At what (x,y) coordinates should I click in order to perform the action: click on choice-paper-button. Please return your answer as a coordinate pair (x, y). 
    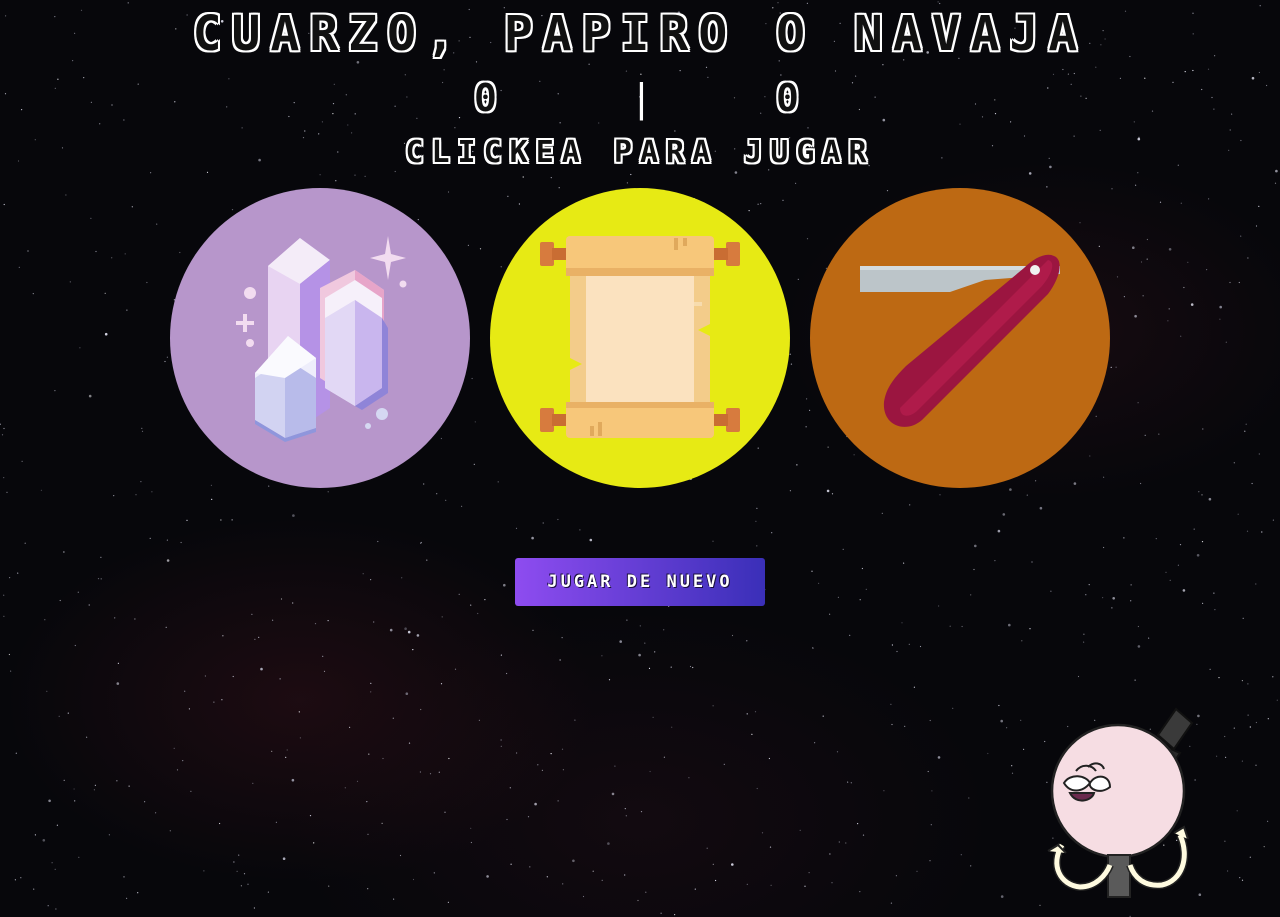
    Looking at the image, I should click on (640, 338).